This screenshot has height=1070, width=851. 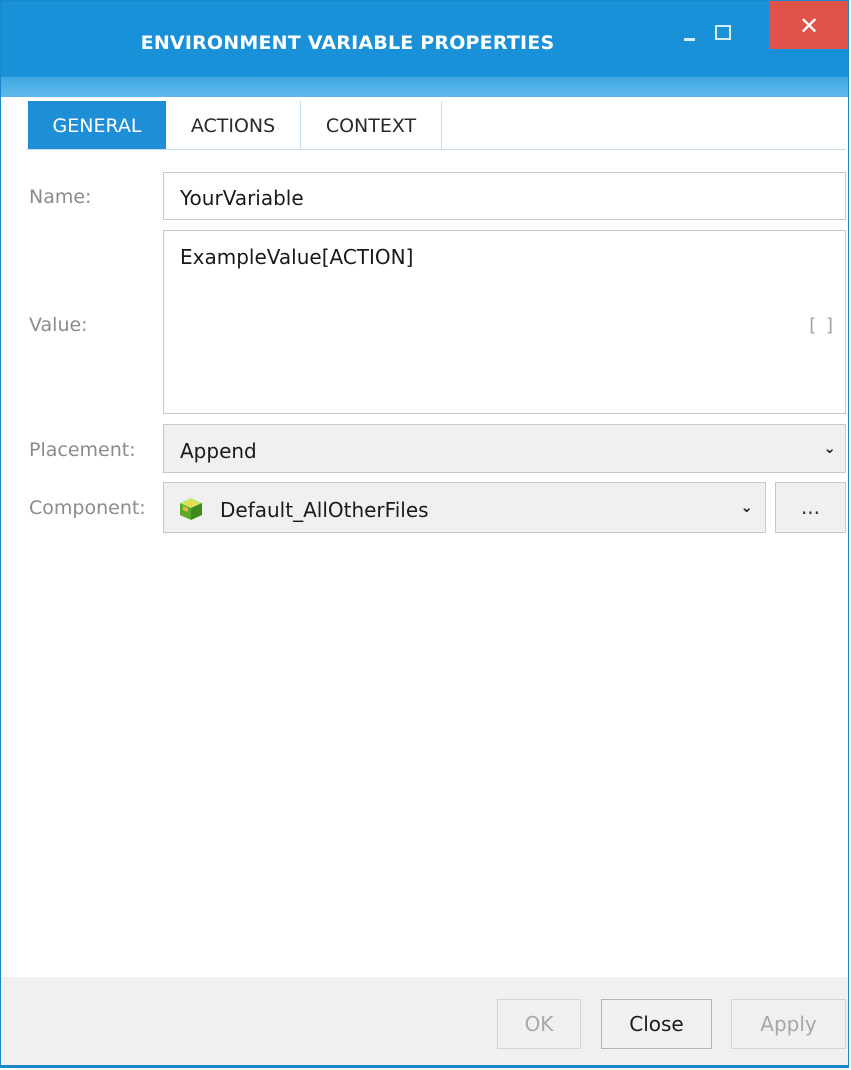 What do you see at coordinates (436, 149) in the screenshot?
I see `tab-baseline` at bounding box center [436, 149].